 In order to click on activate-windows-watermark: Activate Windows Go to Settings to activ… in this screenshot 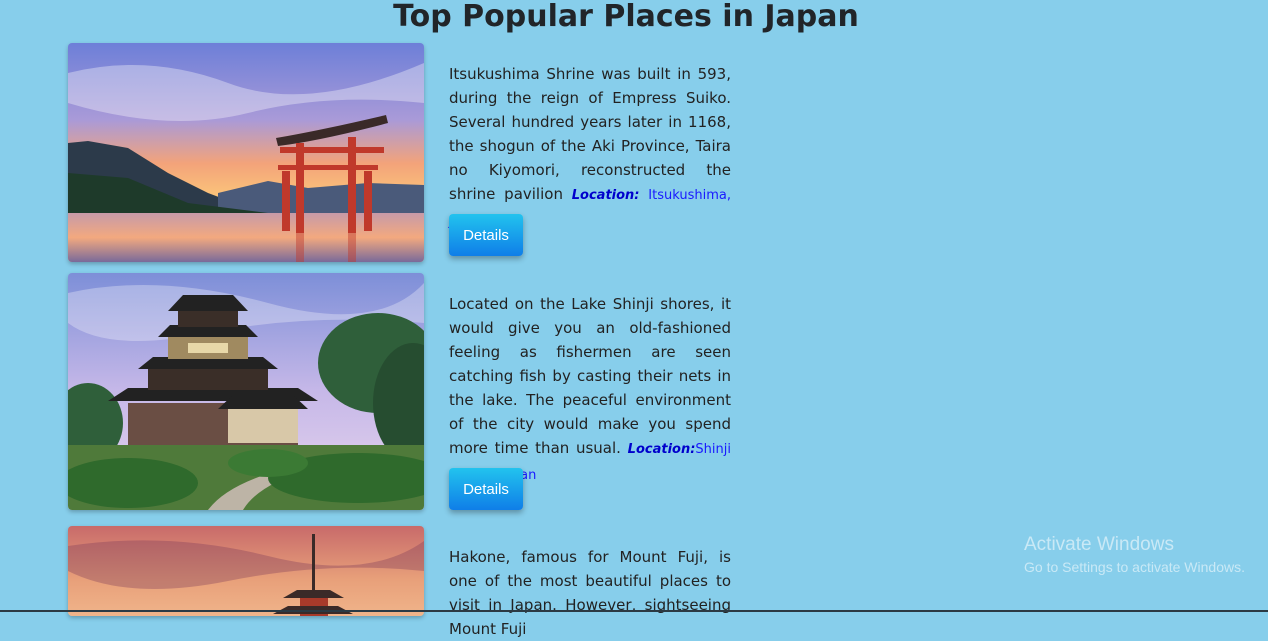, I will do `click(1134, 556)`.